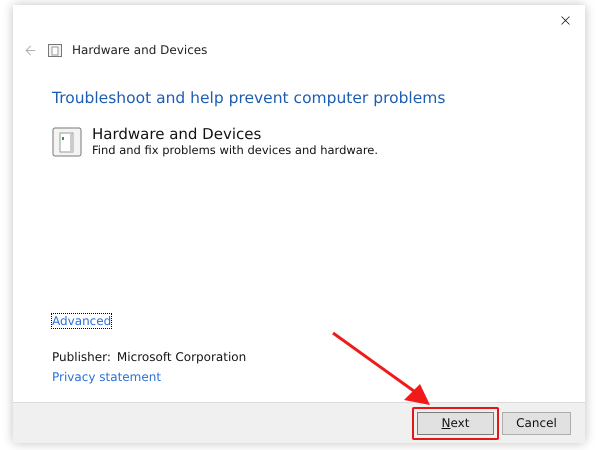 The image size is (600, 450). Describe the element at coordinates (82, 321) in the screenshot. I see `advanced-link: Advanced` at that location.